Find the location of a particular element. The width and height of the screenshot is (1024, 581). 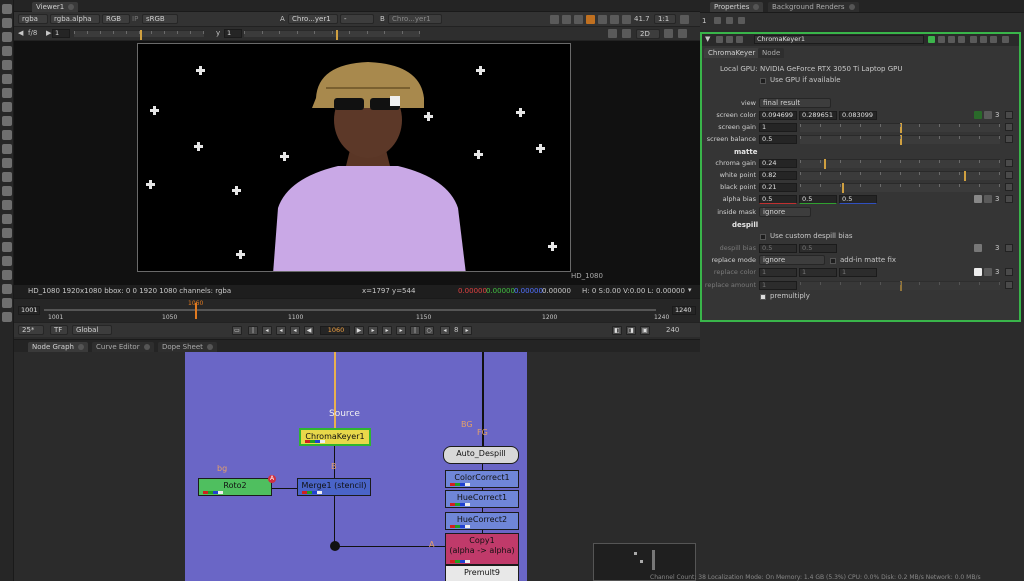

gamma-slider is located at coordinates (332, 35).